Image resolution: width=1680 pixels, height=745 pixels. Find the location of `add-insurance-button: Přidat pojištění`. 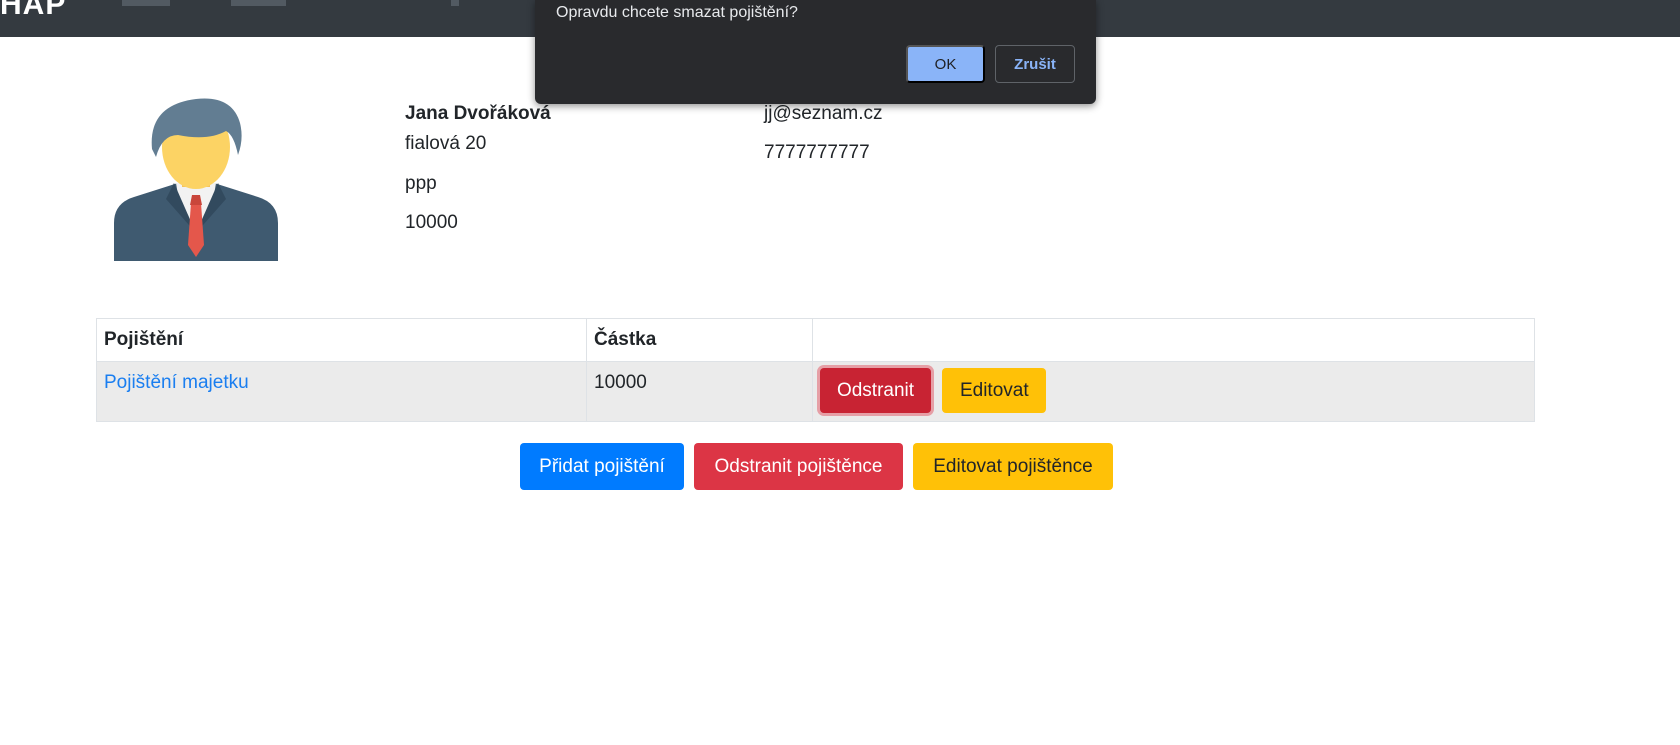

add-insurance-button: Přidat pojištění is located at coordinates (602, 466).